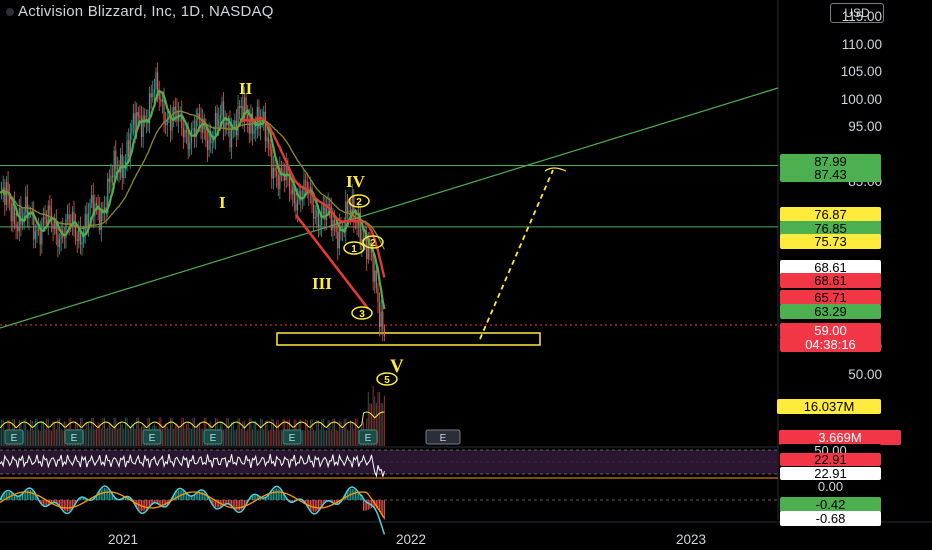  Describe the element at coordinates (861, 99) in the screenshot. I see `price-axis-label: 100.00` at that location.